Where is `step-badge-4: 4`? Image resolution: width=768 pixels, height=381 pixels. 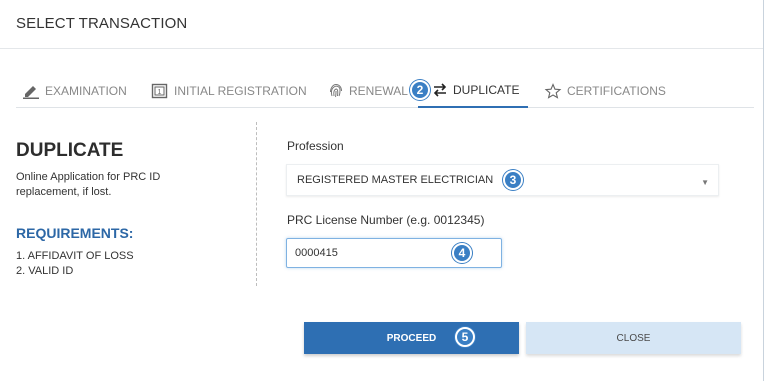
step-badge-4: 4 is located at coordinates (462, 253).